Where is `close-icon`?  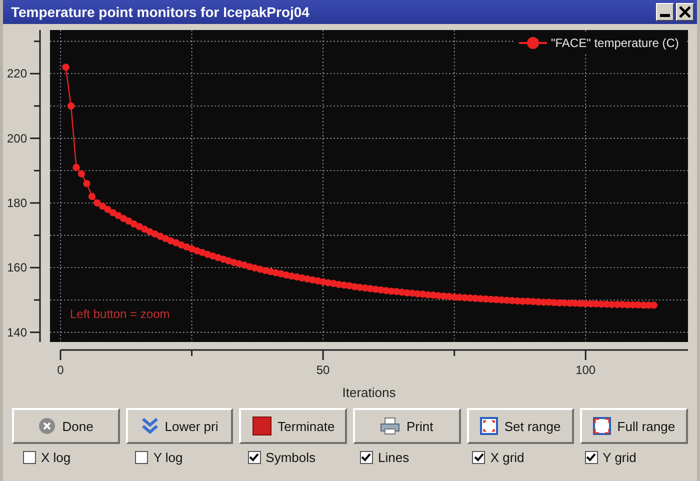 close-icon is located at coordinates (685, 12).